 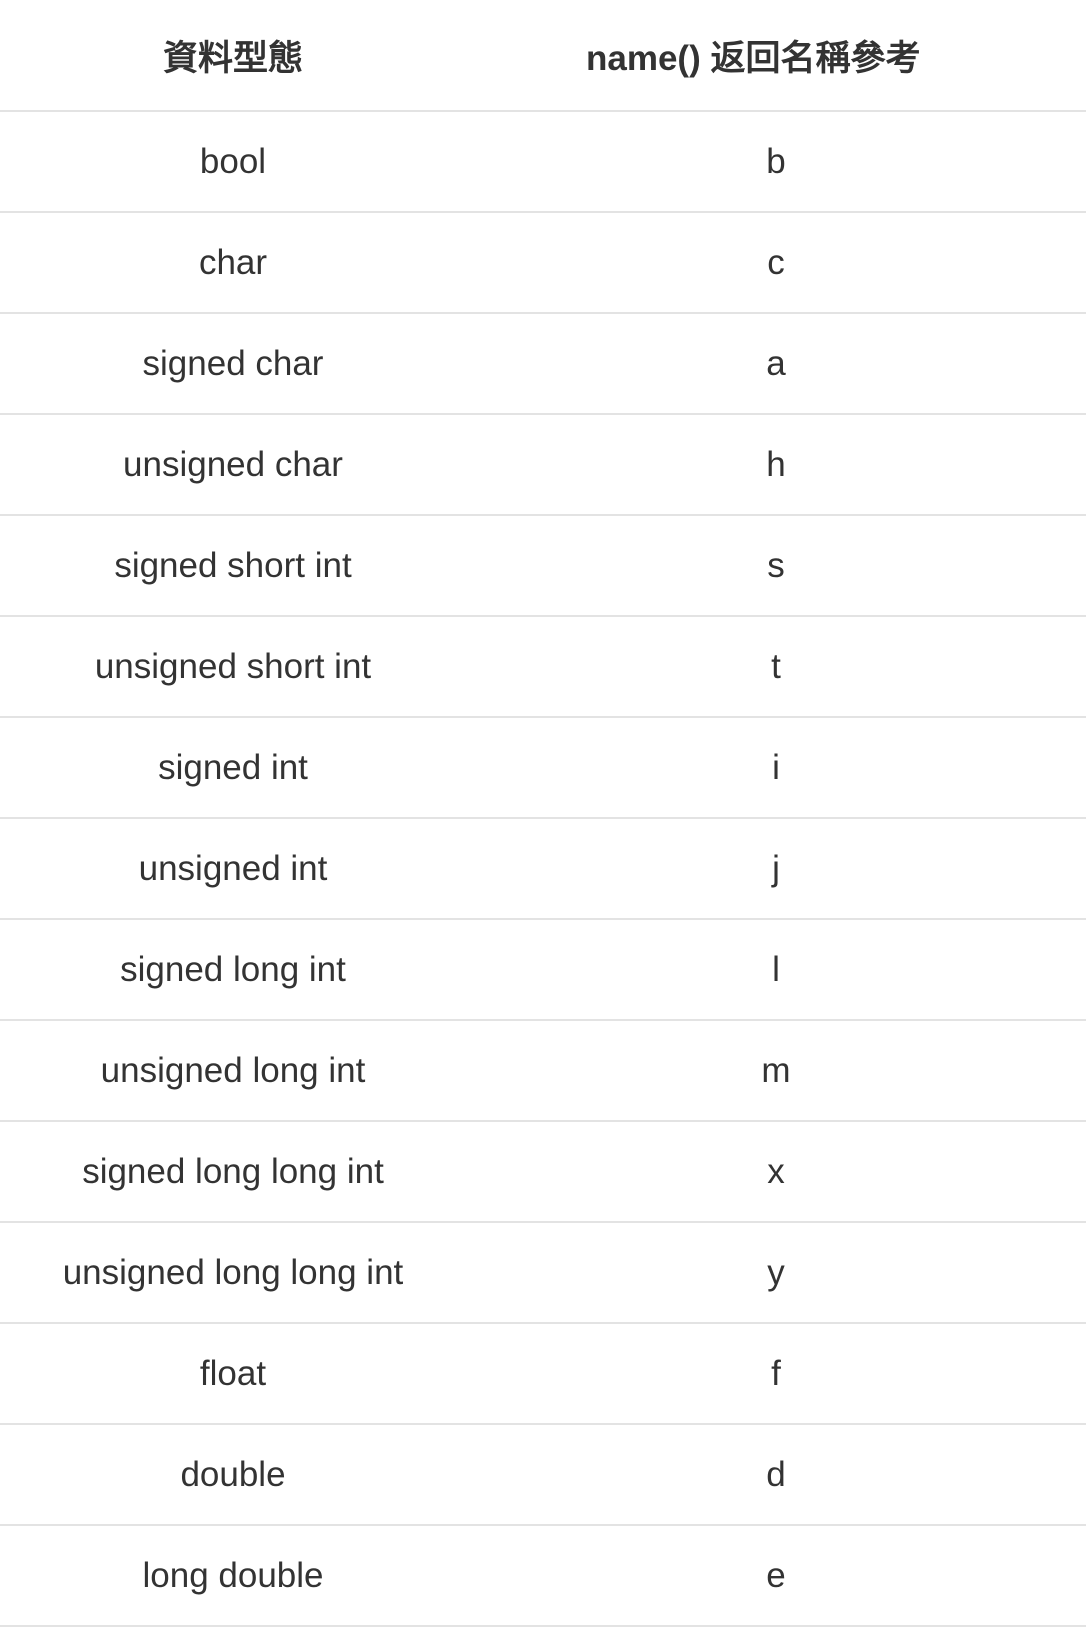 I want to click on table-row: signed short int s, so click(x=543, y=566).